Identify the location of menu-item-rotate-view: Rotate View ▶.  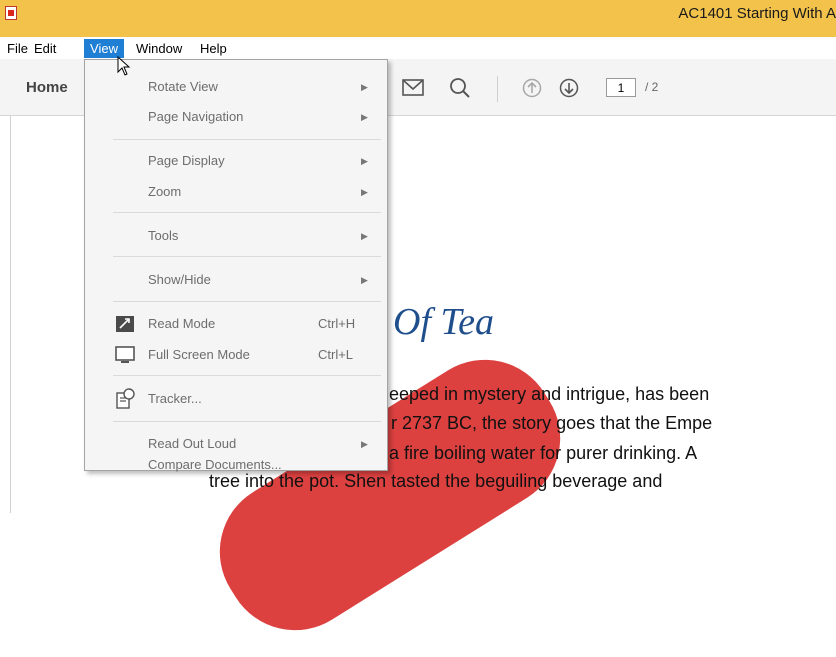
(236, 87).